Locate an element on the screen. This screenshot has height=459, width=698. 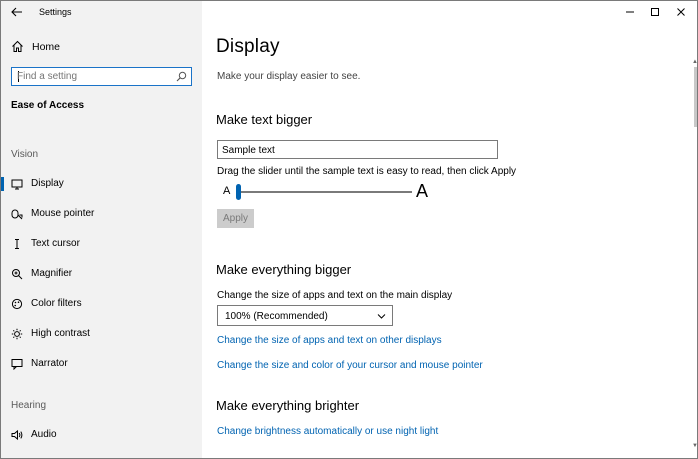
scale-dropdown: 100% (Recommended) is located at coordinates (305, 315).